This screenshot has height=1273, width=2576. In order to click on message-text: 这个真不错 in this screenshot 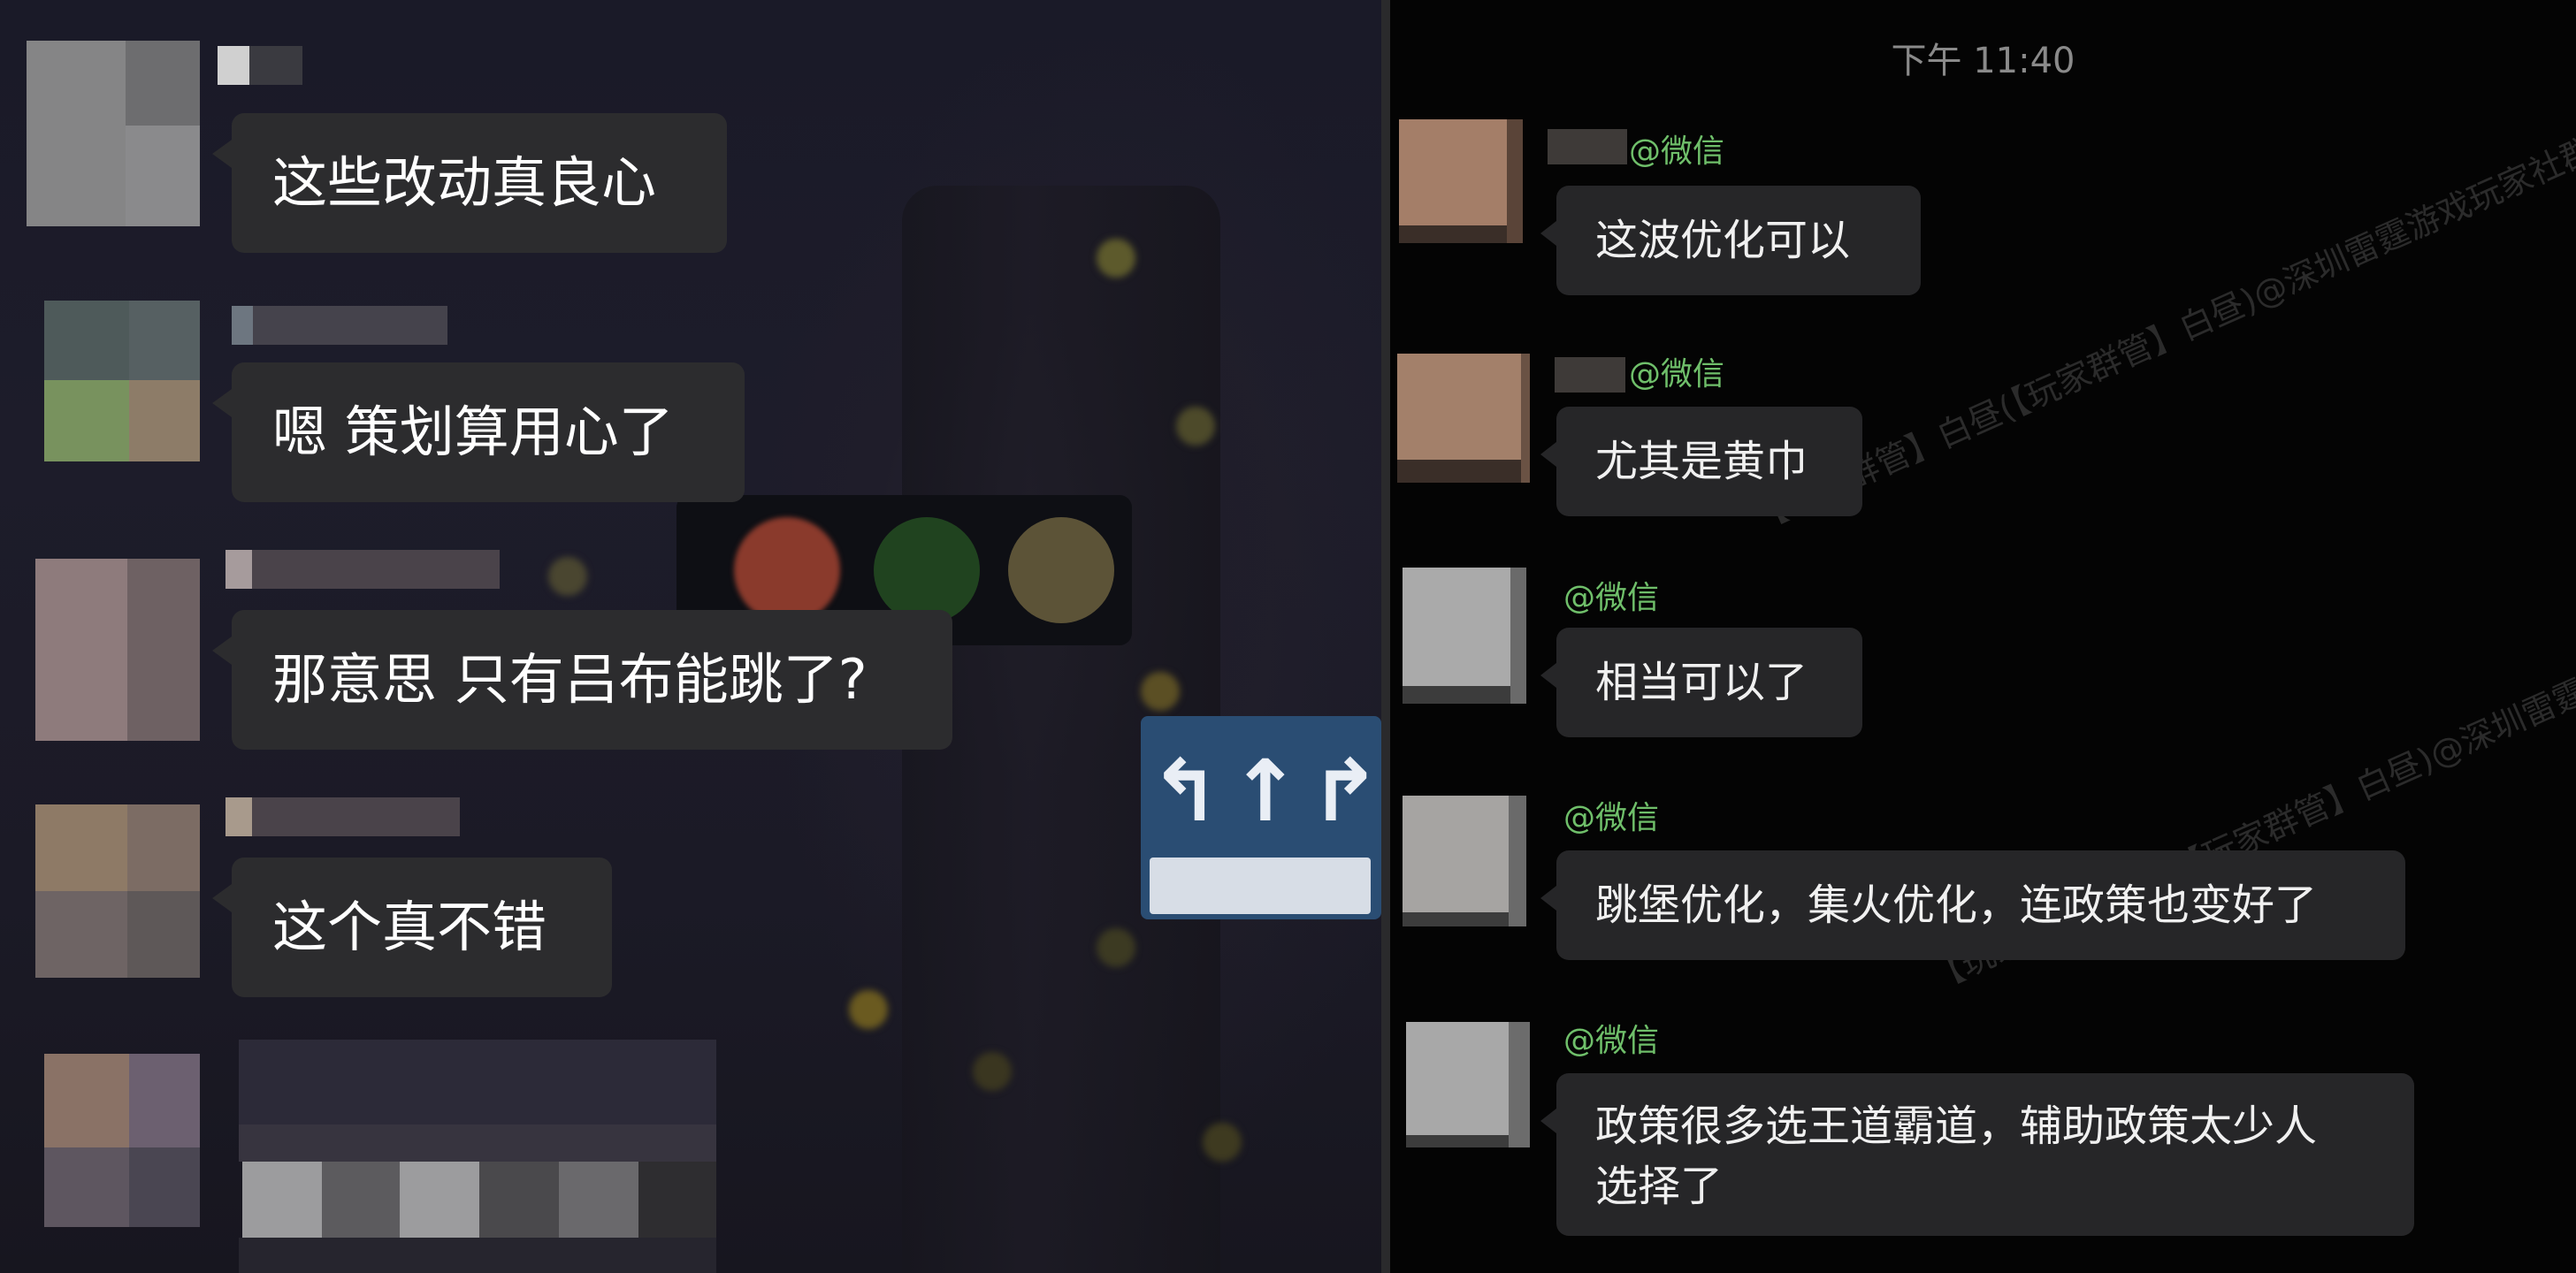, I will do `click(410, 927)`.